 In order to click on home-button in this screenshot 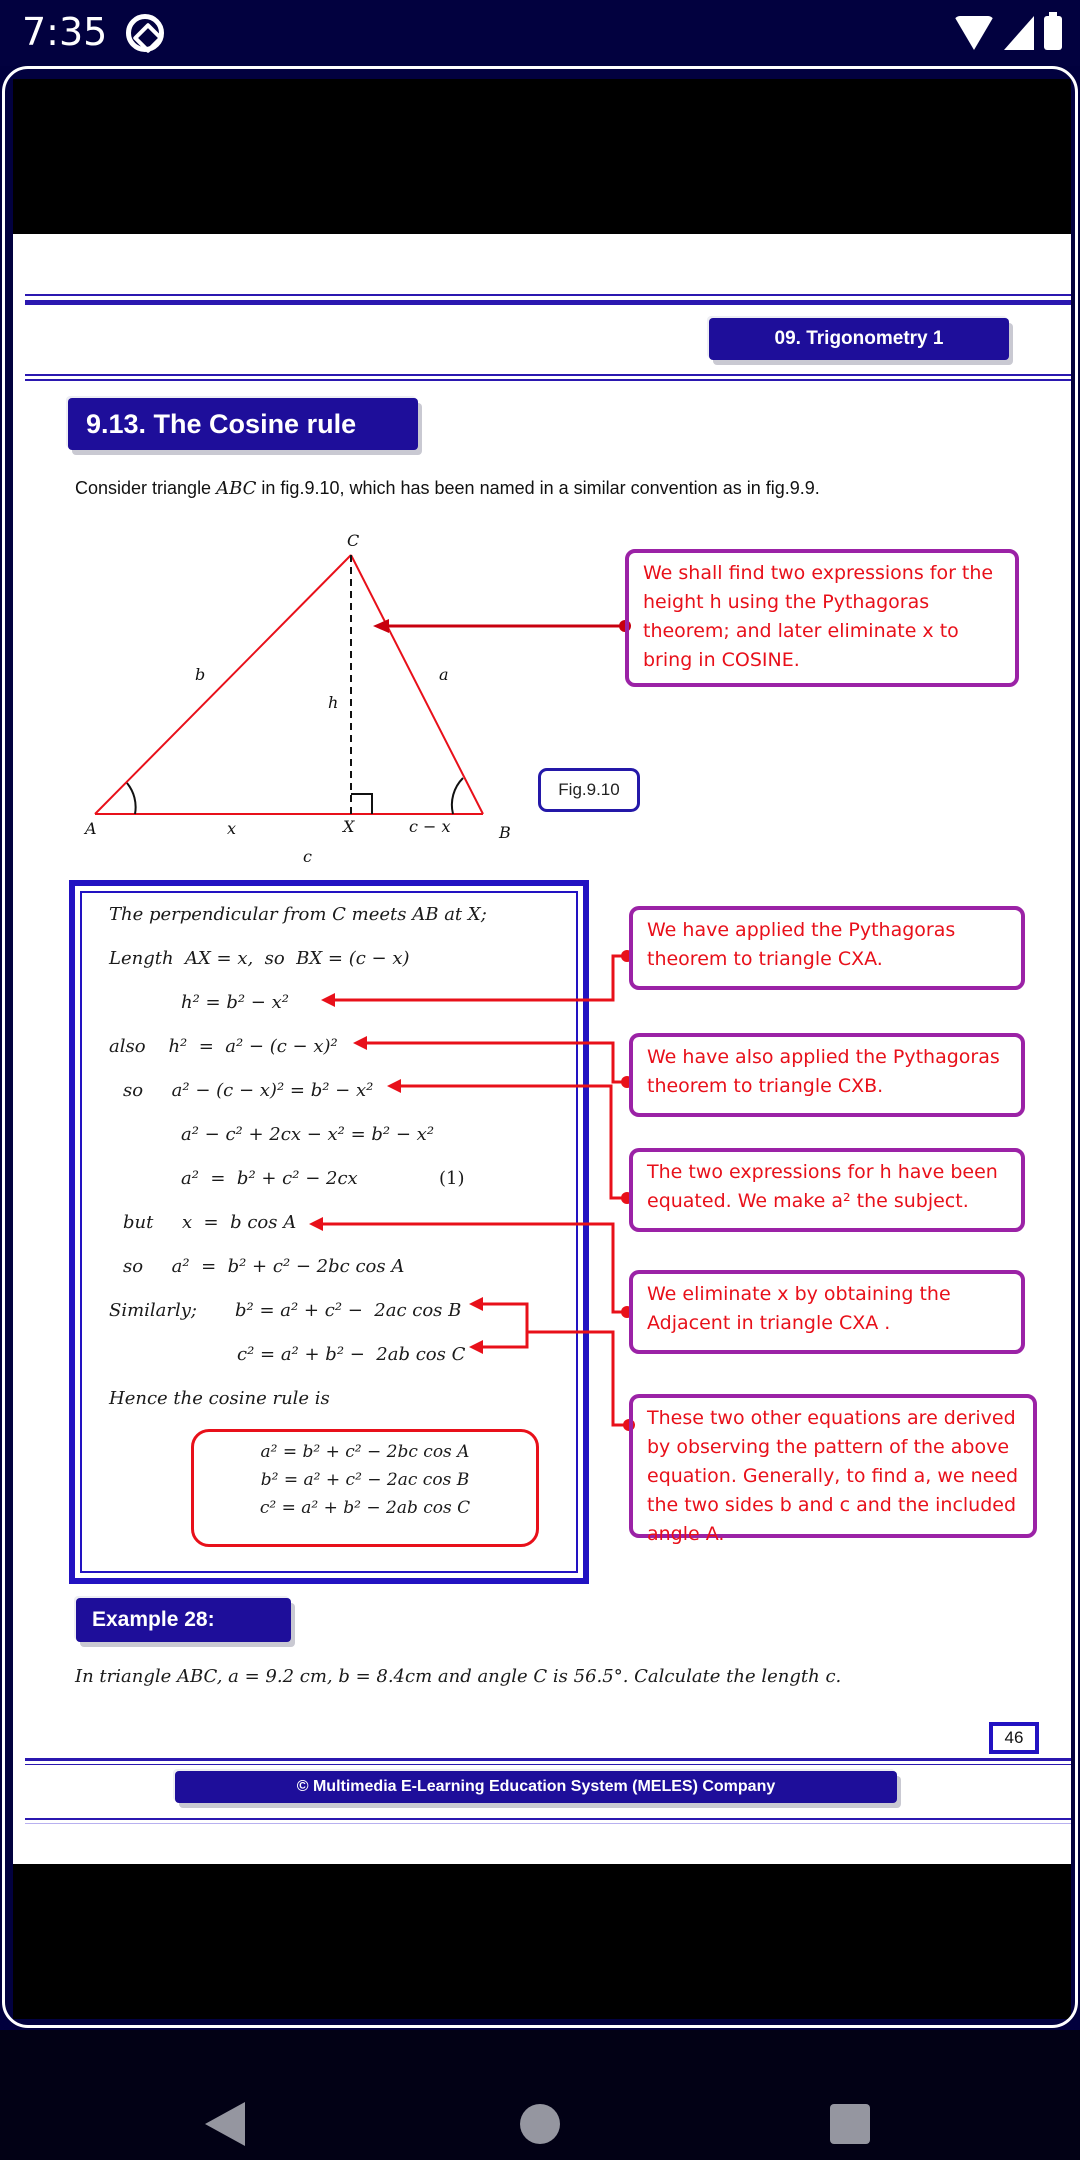, I will do `click(540, 2124)`.